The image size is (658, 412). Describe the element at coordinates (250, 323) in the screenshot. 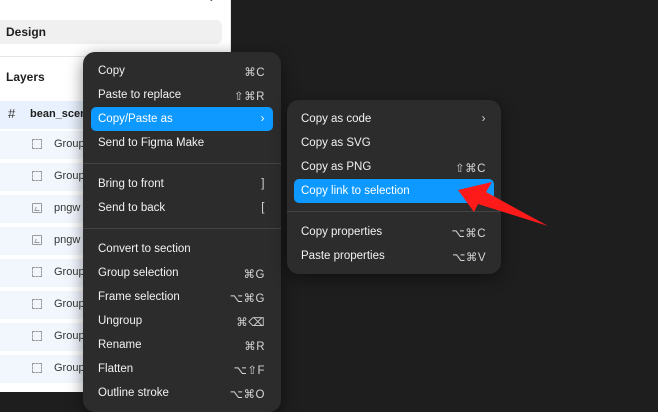

I see `menu-item-shortcut: ⌘⌫` at that location.